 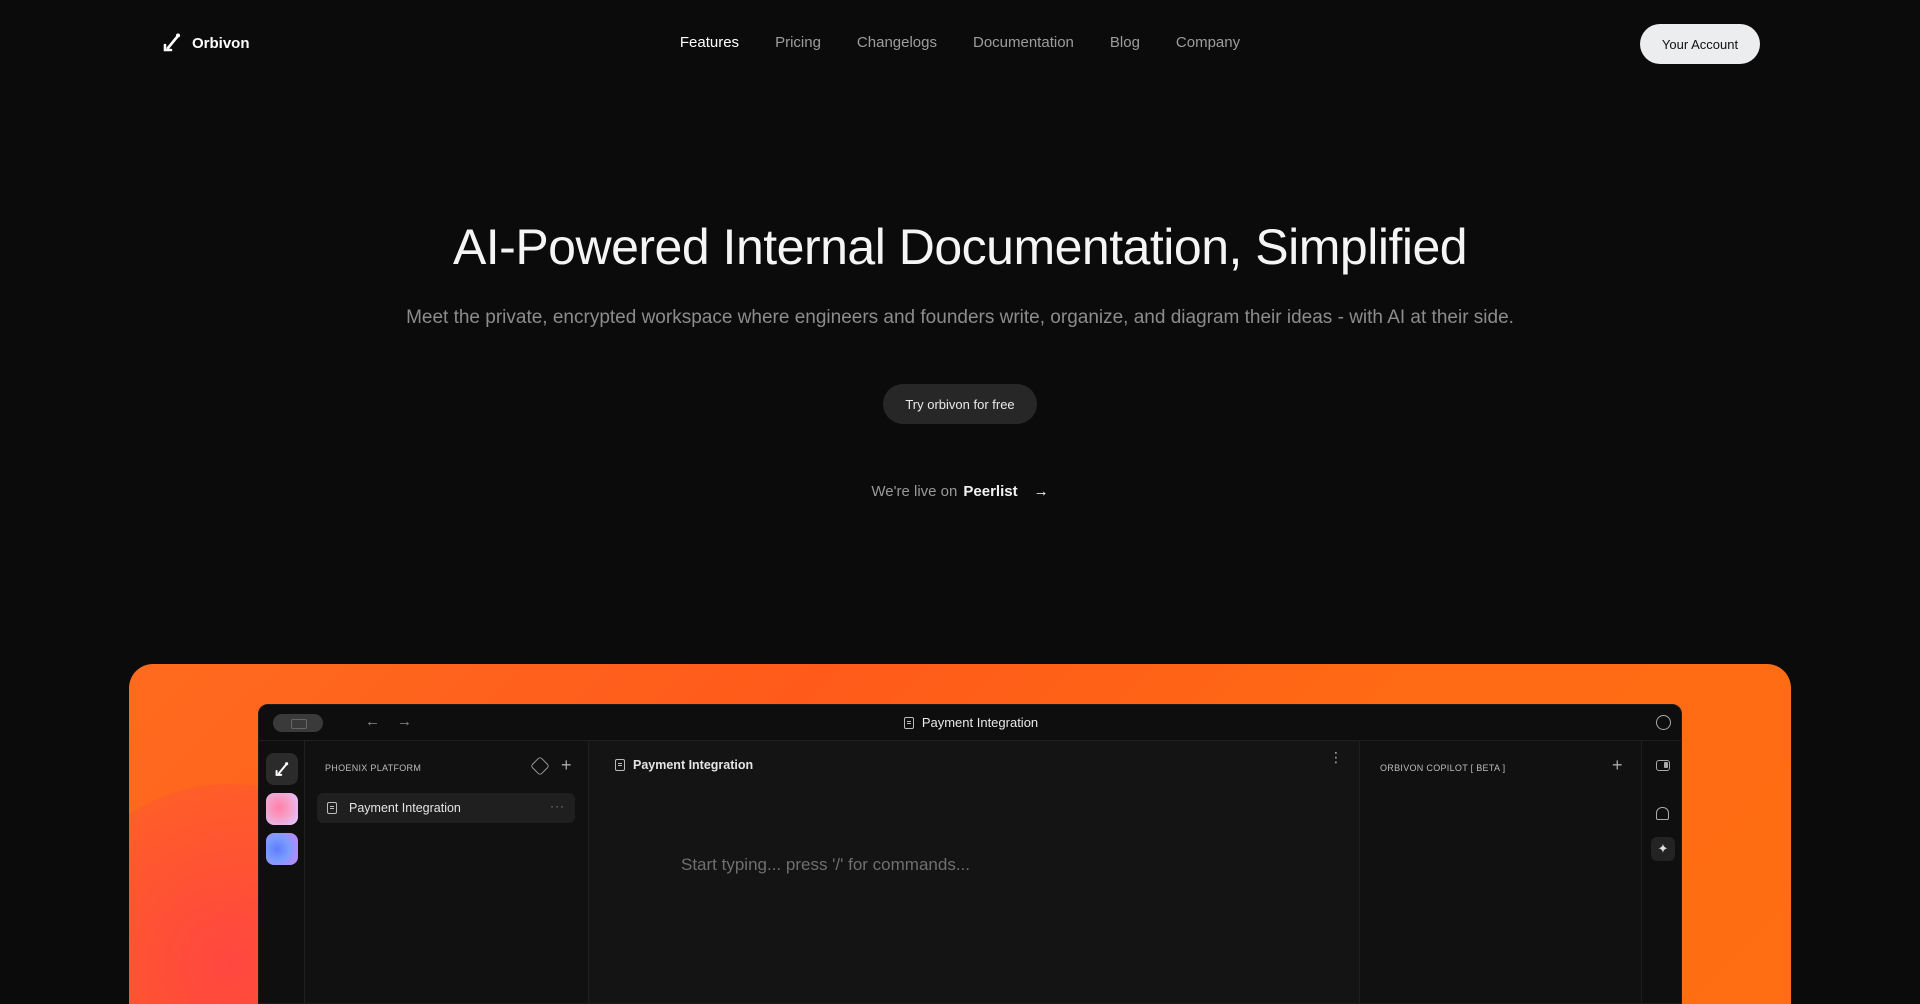 What do you see at coordinates (566, 765) in the screenshot?
I see `add-page-icon: +` at bounding box center [566, 765].